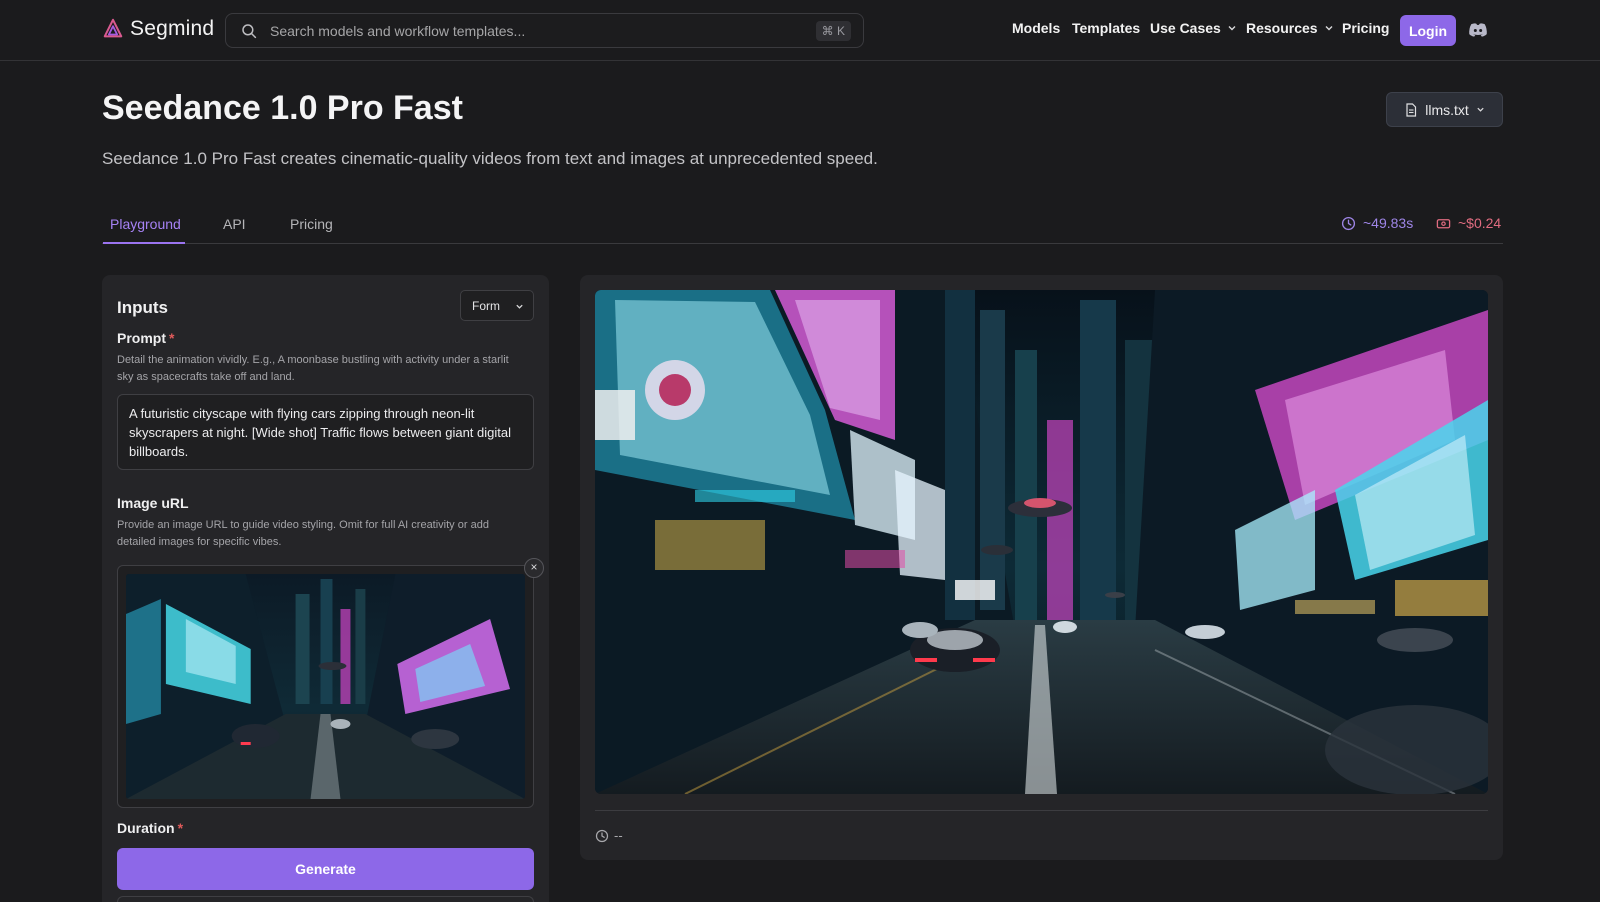  What do you see at coordinates (146, 828) in the screenshot?
I see `duration-label-text: Duration` at bounding box center [146, 828].